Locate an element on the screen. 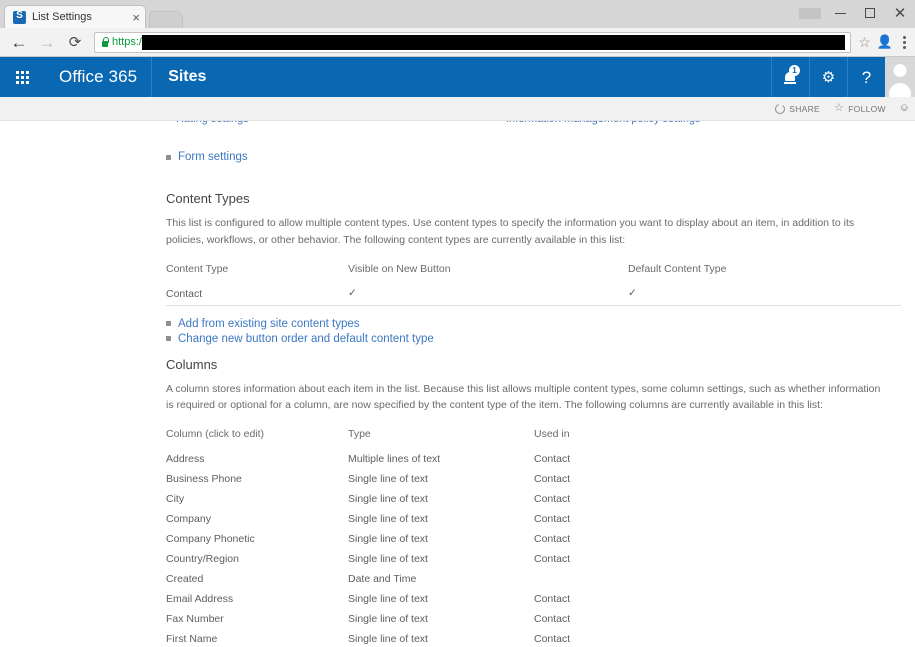  link-form-settings: Form settings is located at coordinates (213, 157).